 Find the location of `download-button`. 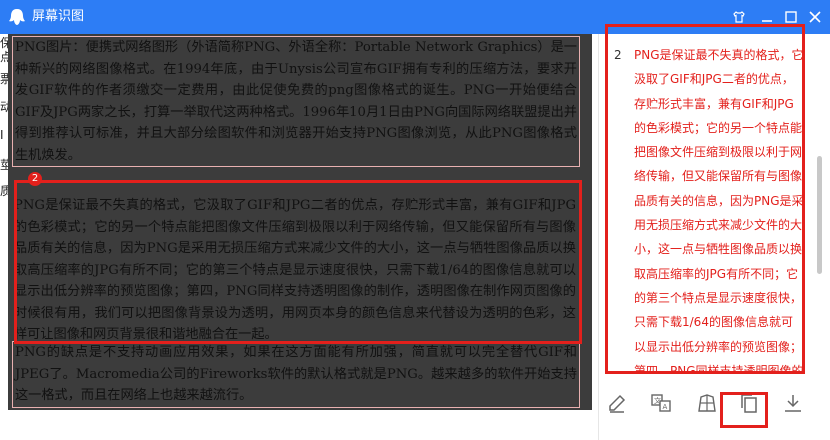

download-button is located at coordinates (793, 403).